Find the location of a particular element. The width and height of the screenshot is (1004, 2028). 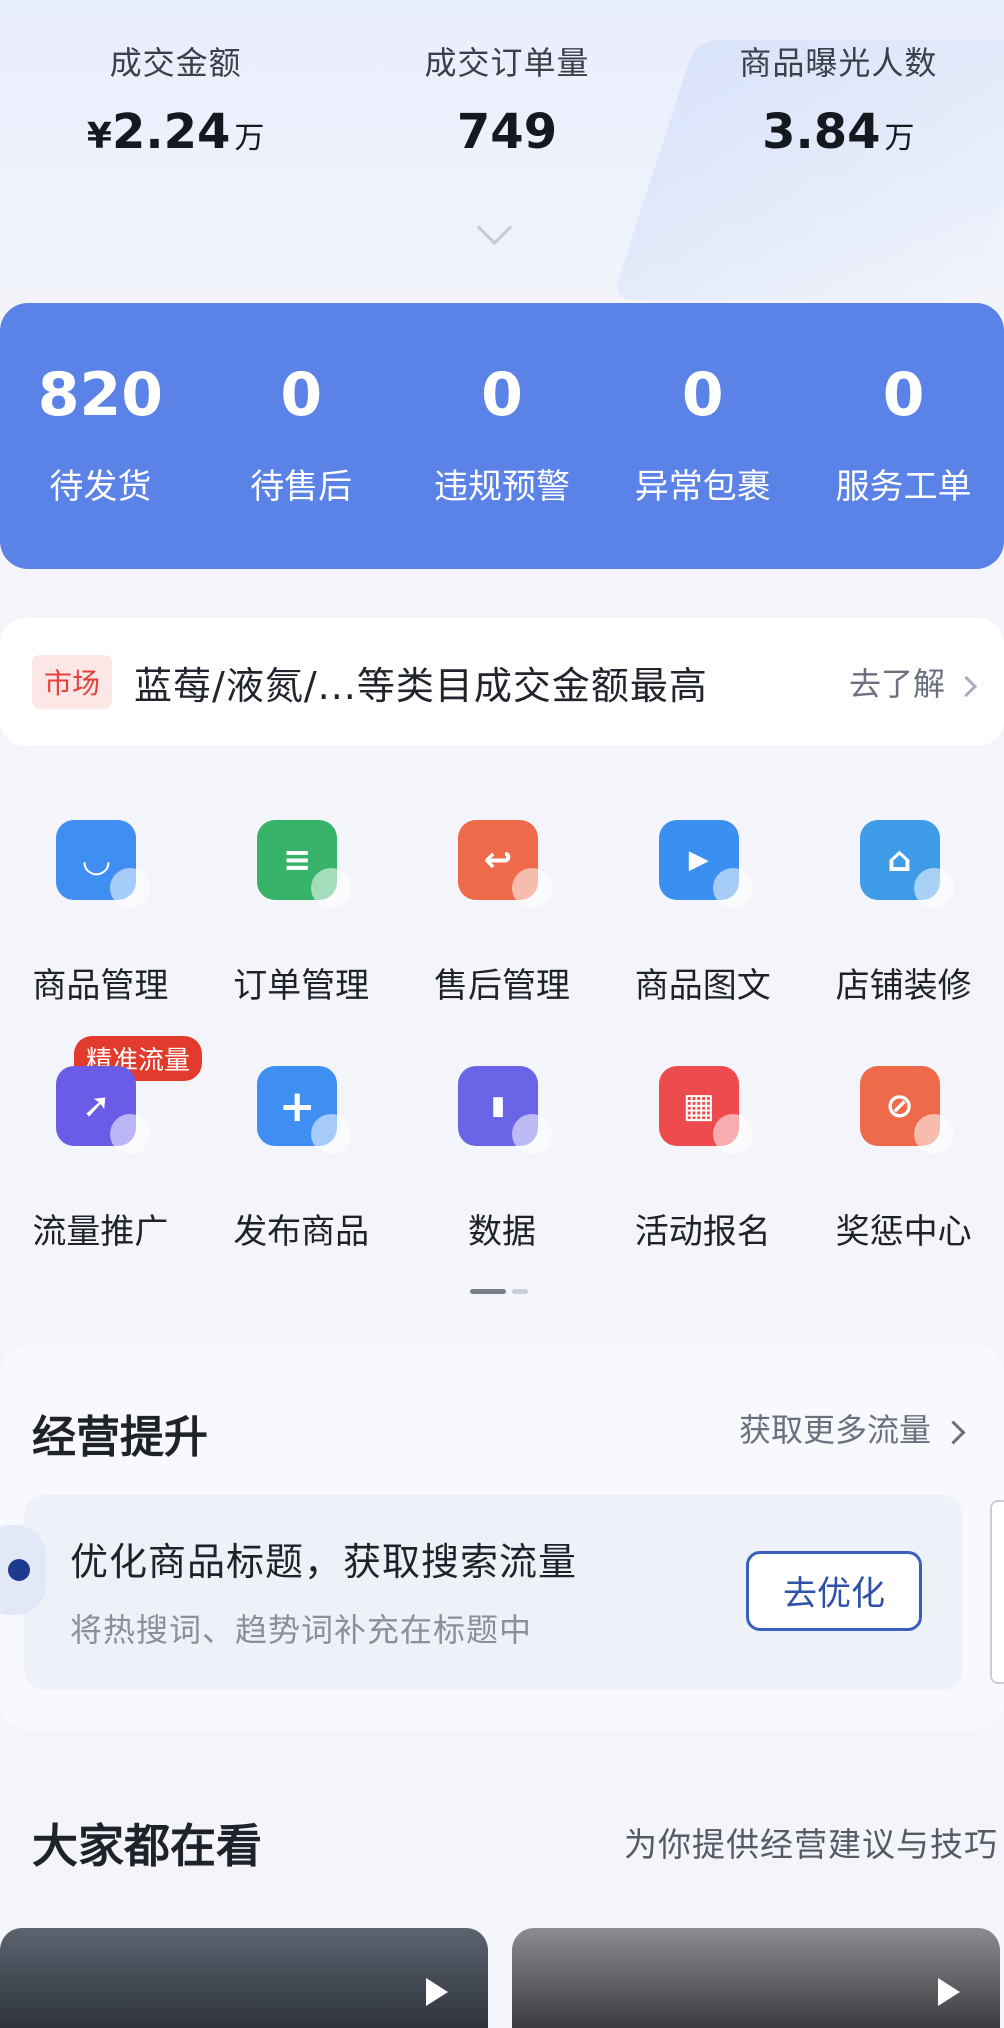

status-violation-warning: 0 违规预警 is located at coordinates (502, 436).